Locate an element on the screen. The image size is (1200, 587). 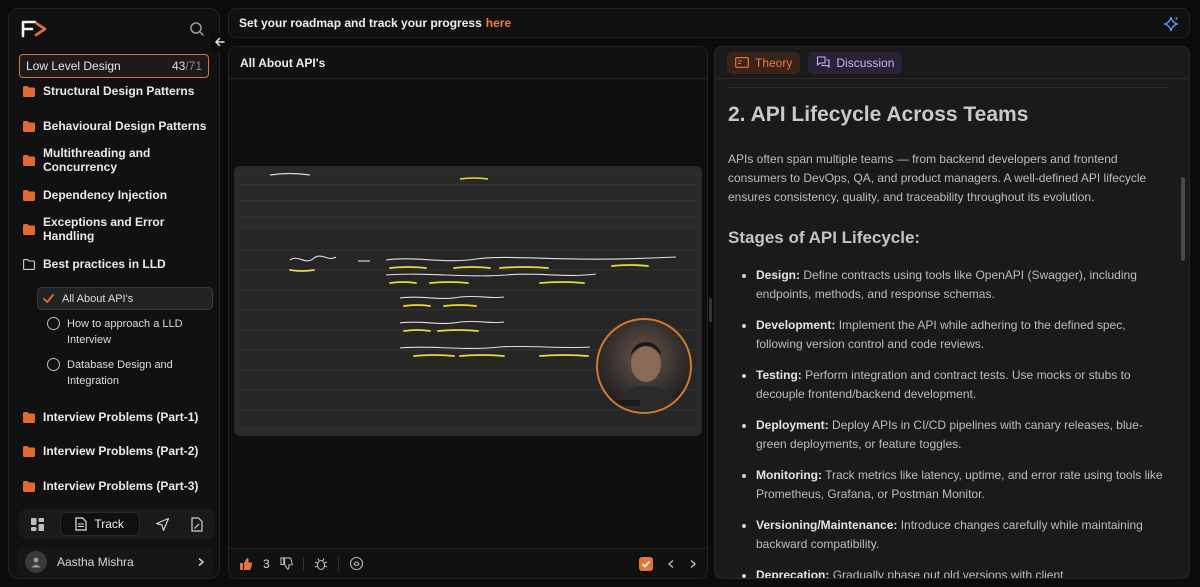
subitem-database-design: Database Design and Integration is located at coordinates (125, 373).